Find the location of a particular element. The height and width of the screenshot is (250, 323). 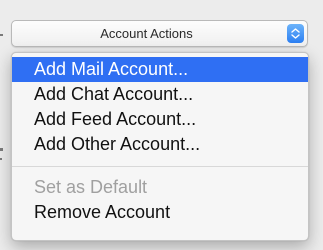

menu-item-remove-account: Remove Account is located at coordinates (160, 212).